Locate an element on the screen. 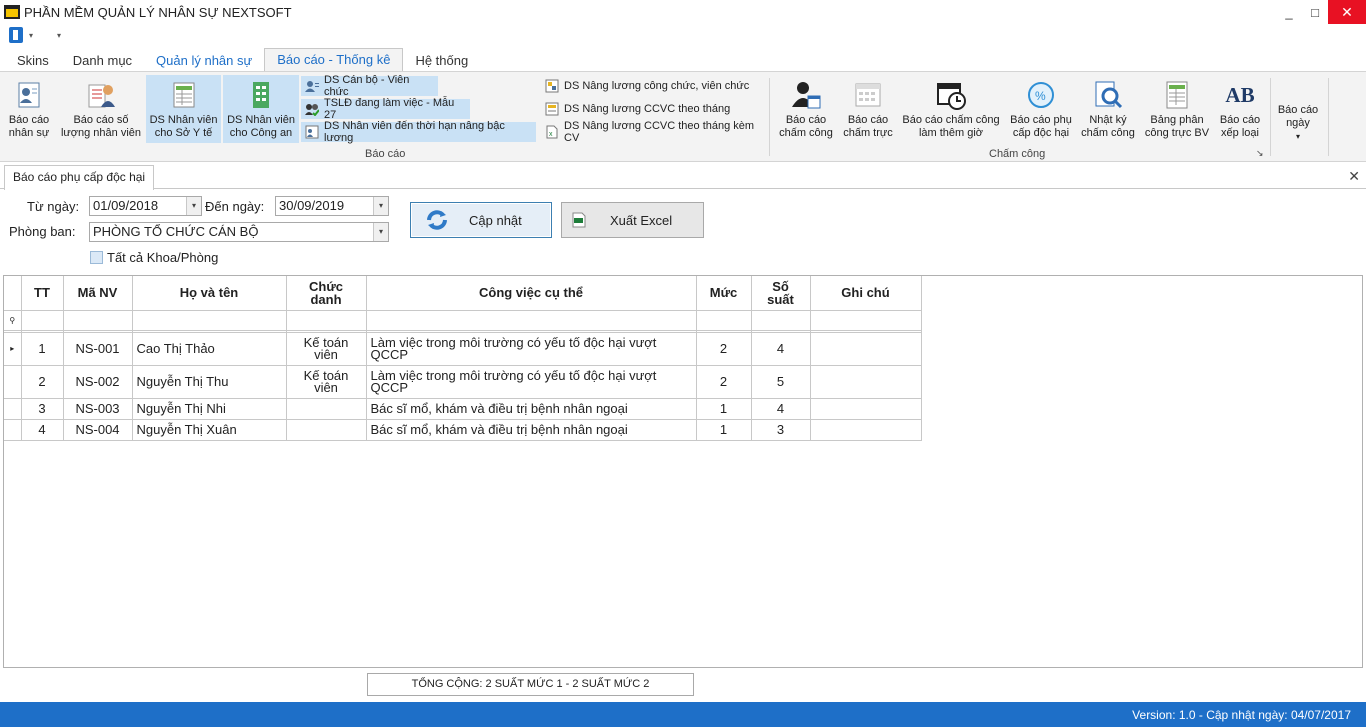 This screenshot has width=1366, height=727. col-header-ma-nv: Mã NV is located at coordinates (98, 293).